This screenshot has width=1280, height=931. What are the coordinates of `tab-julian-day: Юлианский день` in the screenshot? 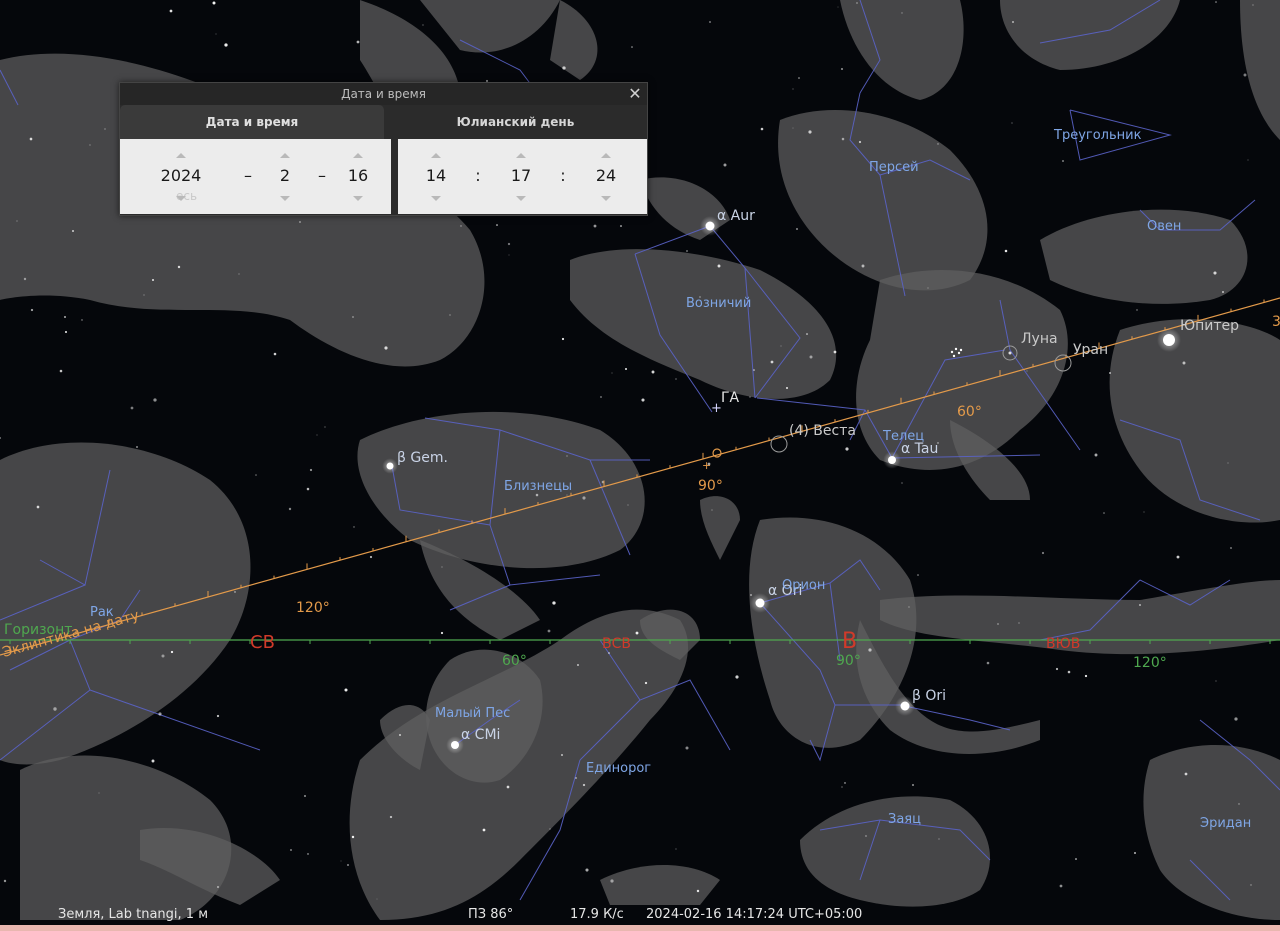 It's located at (515, 122).